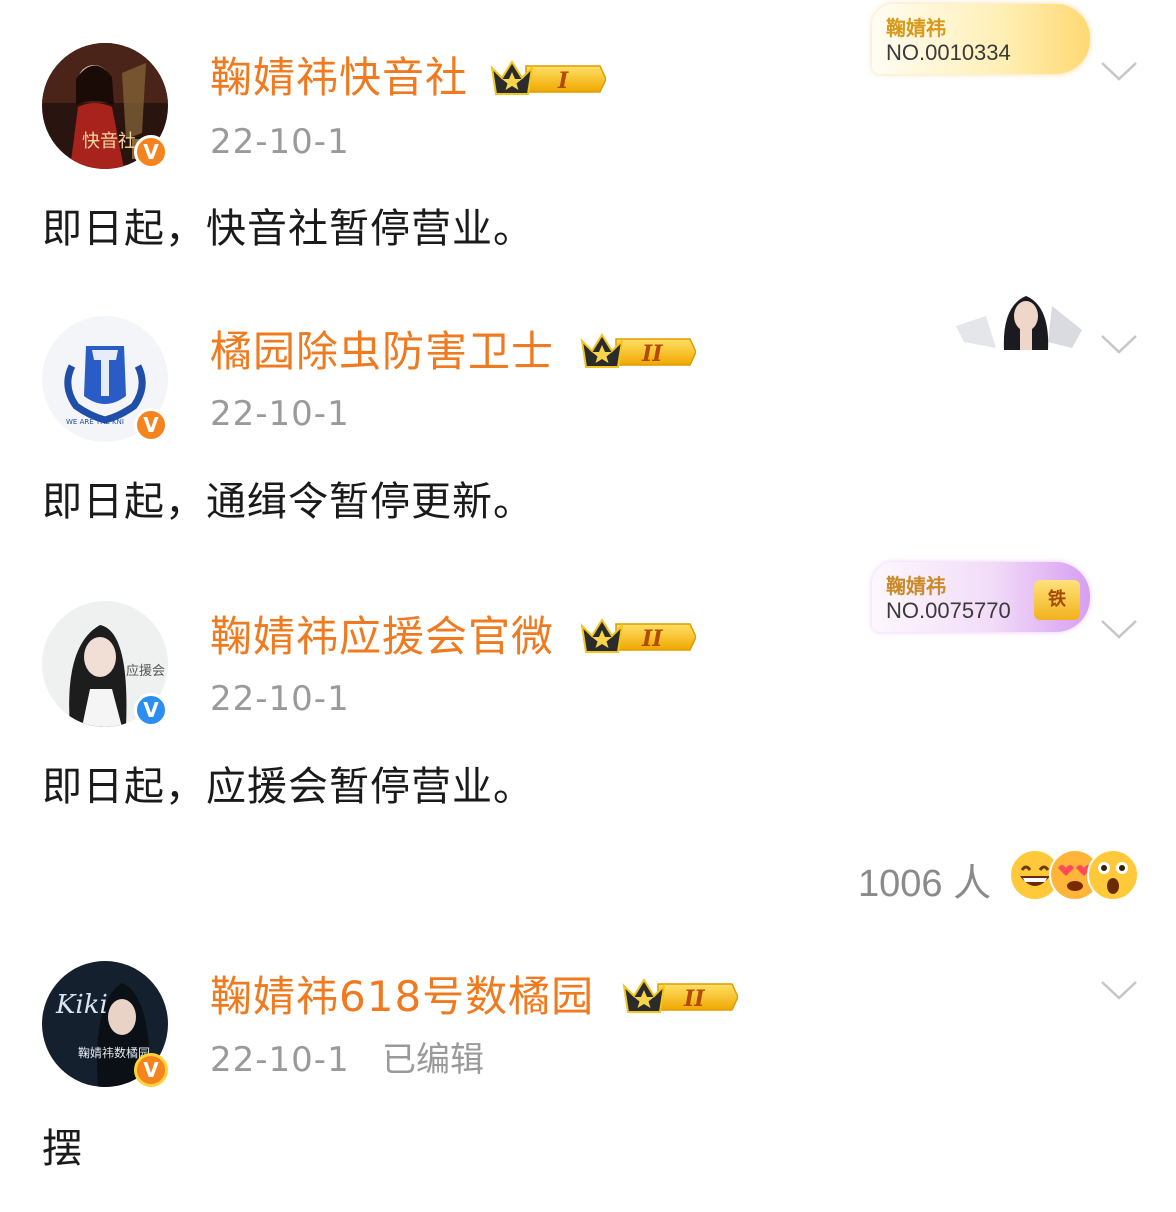 The image size is (1176, 1212). I want to click on comment-text: 即日起，通缉令暂停更新。, so click(288, 502).